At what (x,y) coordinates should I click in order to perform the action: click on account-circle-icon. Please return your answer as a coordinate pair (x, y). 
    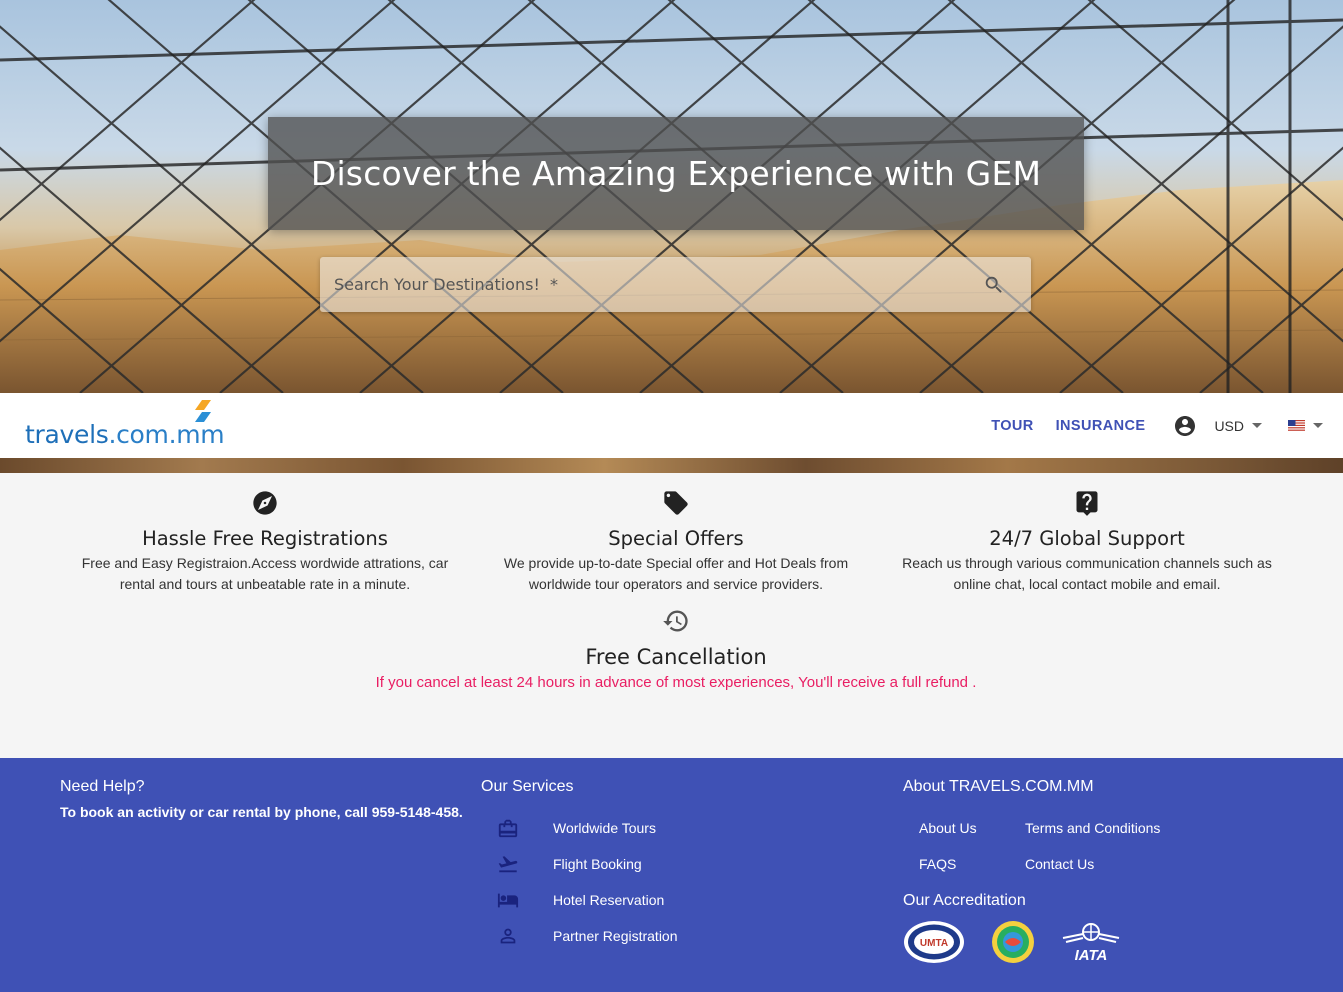
    Looking at the image, I should click on (1185, 426).